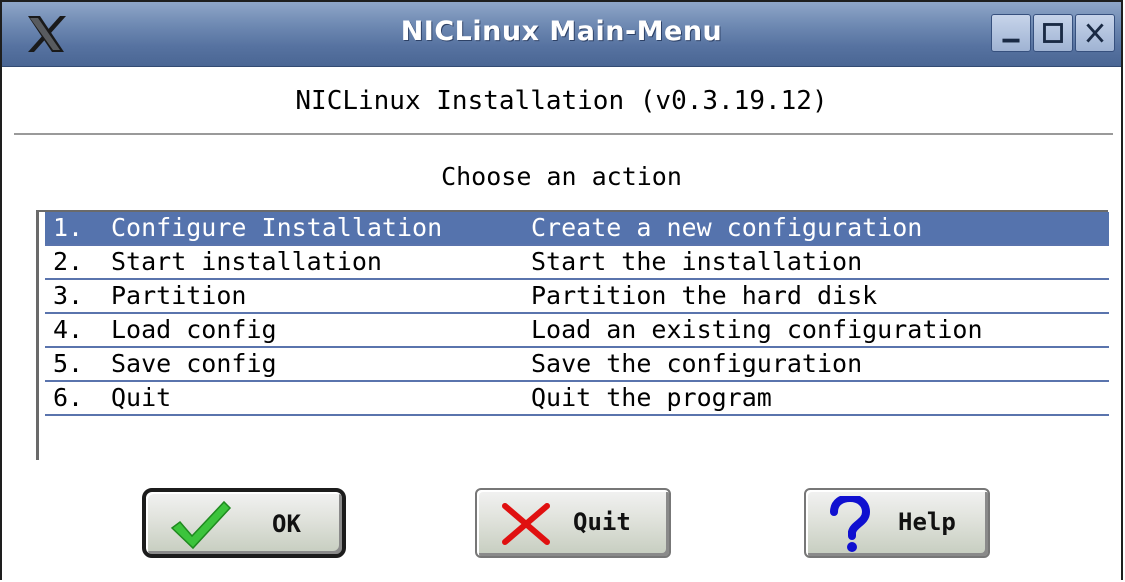  I want to click on item-number: 5., so click(68, 363).